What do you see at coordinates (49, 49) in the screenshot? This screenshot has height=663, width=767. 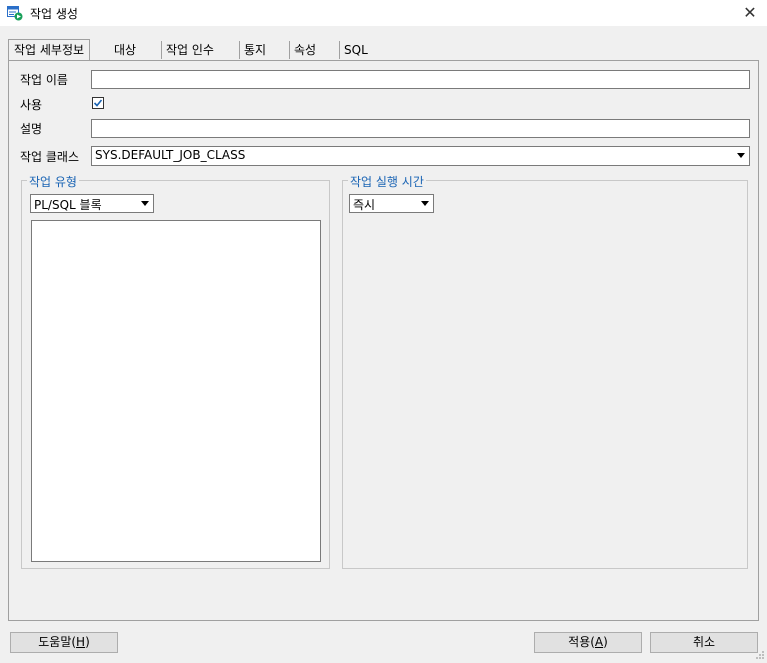 I see `tab-job-details: 작업 세부정보` at bounding box center [49, 49].